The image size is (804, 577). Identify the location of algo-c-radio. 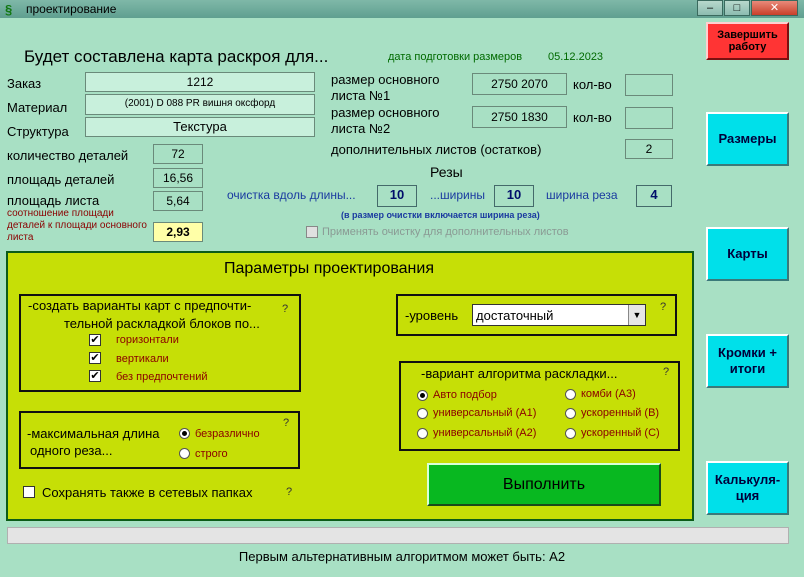
(570, 433).